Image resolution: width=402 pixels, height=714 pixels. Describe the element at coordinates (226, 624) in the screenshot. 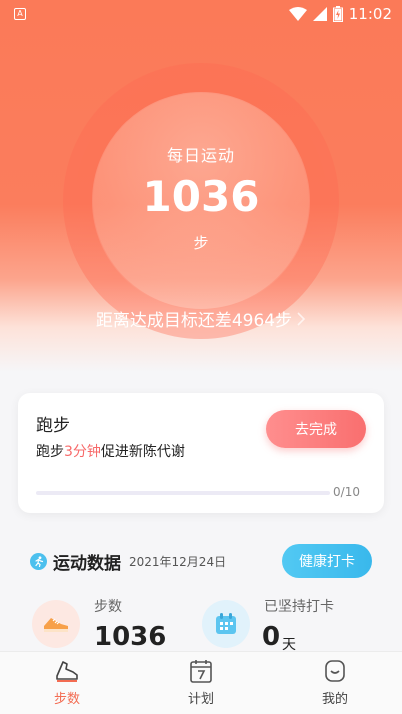

I see `calendar-checkin-icon` at that location.